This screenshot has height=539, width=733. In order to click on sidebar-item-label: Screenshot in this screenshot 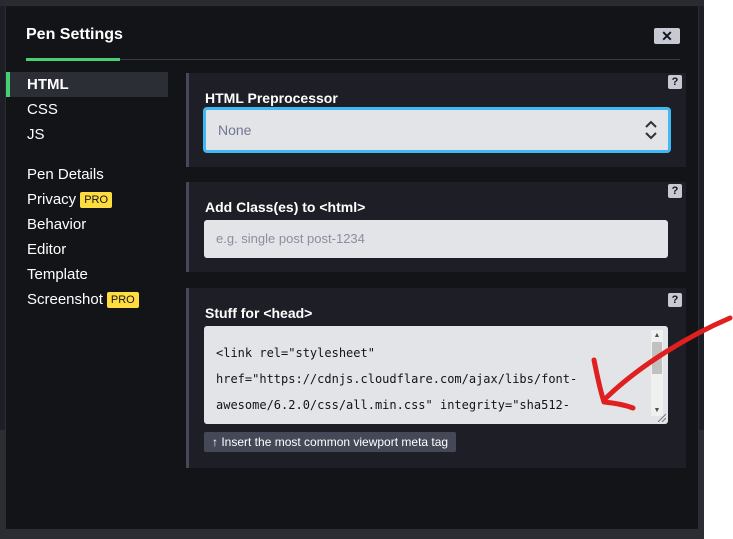, I will do `click(65, 299)`.